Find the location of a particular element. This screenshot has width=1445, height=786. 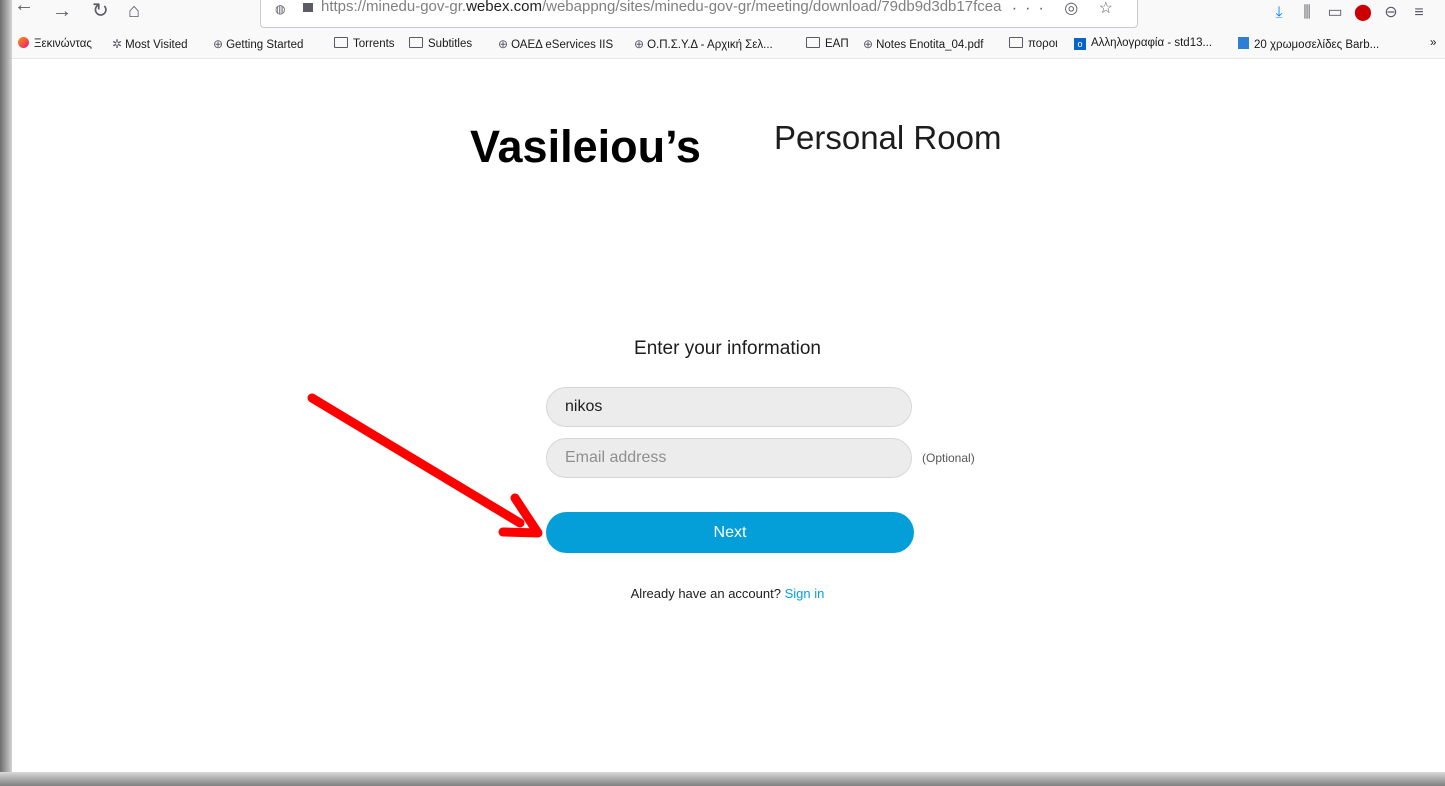

annotation-arrow-icon is located at coordinates (425, 465).